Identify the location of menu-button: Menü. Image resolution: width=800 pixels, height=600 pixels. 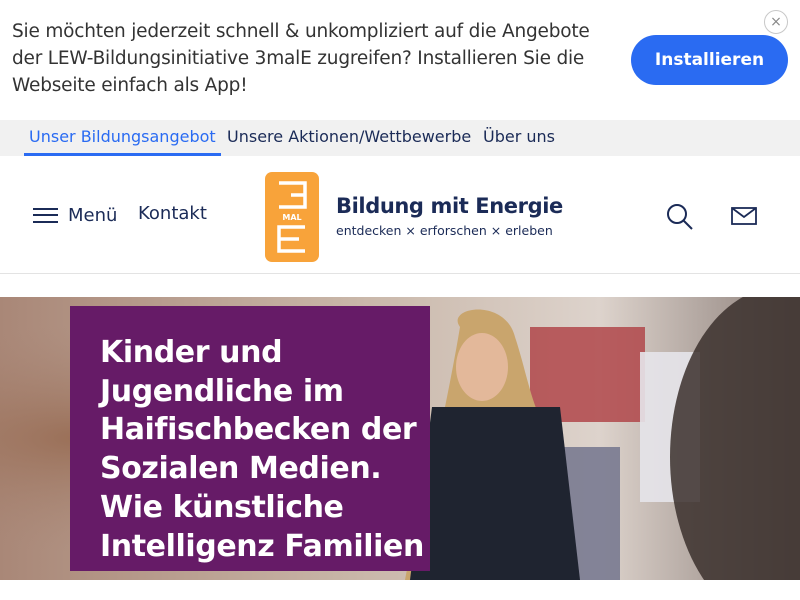
(75, 215).